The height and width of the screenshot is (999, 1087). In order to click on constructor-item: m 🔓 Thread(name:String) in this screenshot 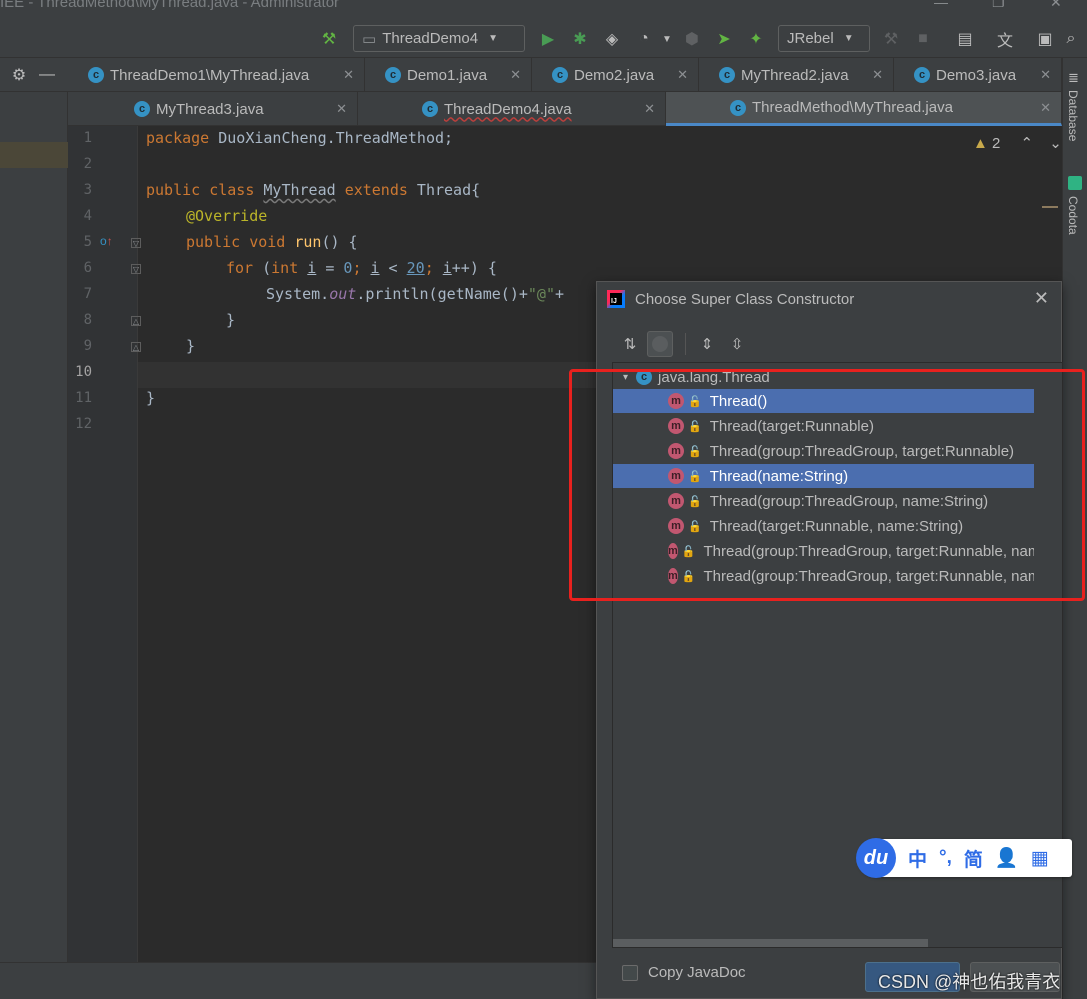, I will do `click(823, 476)`.